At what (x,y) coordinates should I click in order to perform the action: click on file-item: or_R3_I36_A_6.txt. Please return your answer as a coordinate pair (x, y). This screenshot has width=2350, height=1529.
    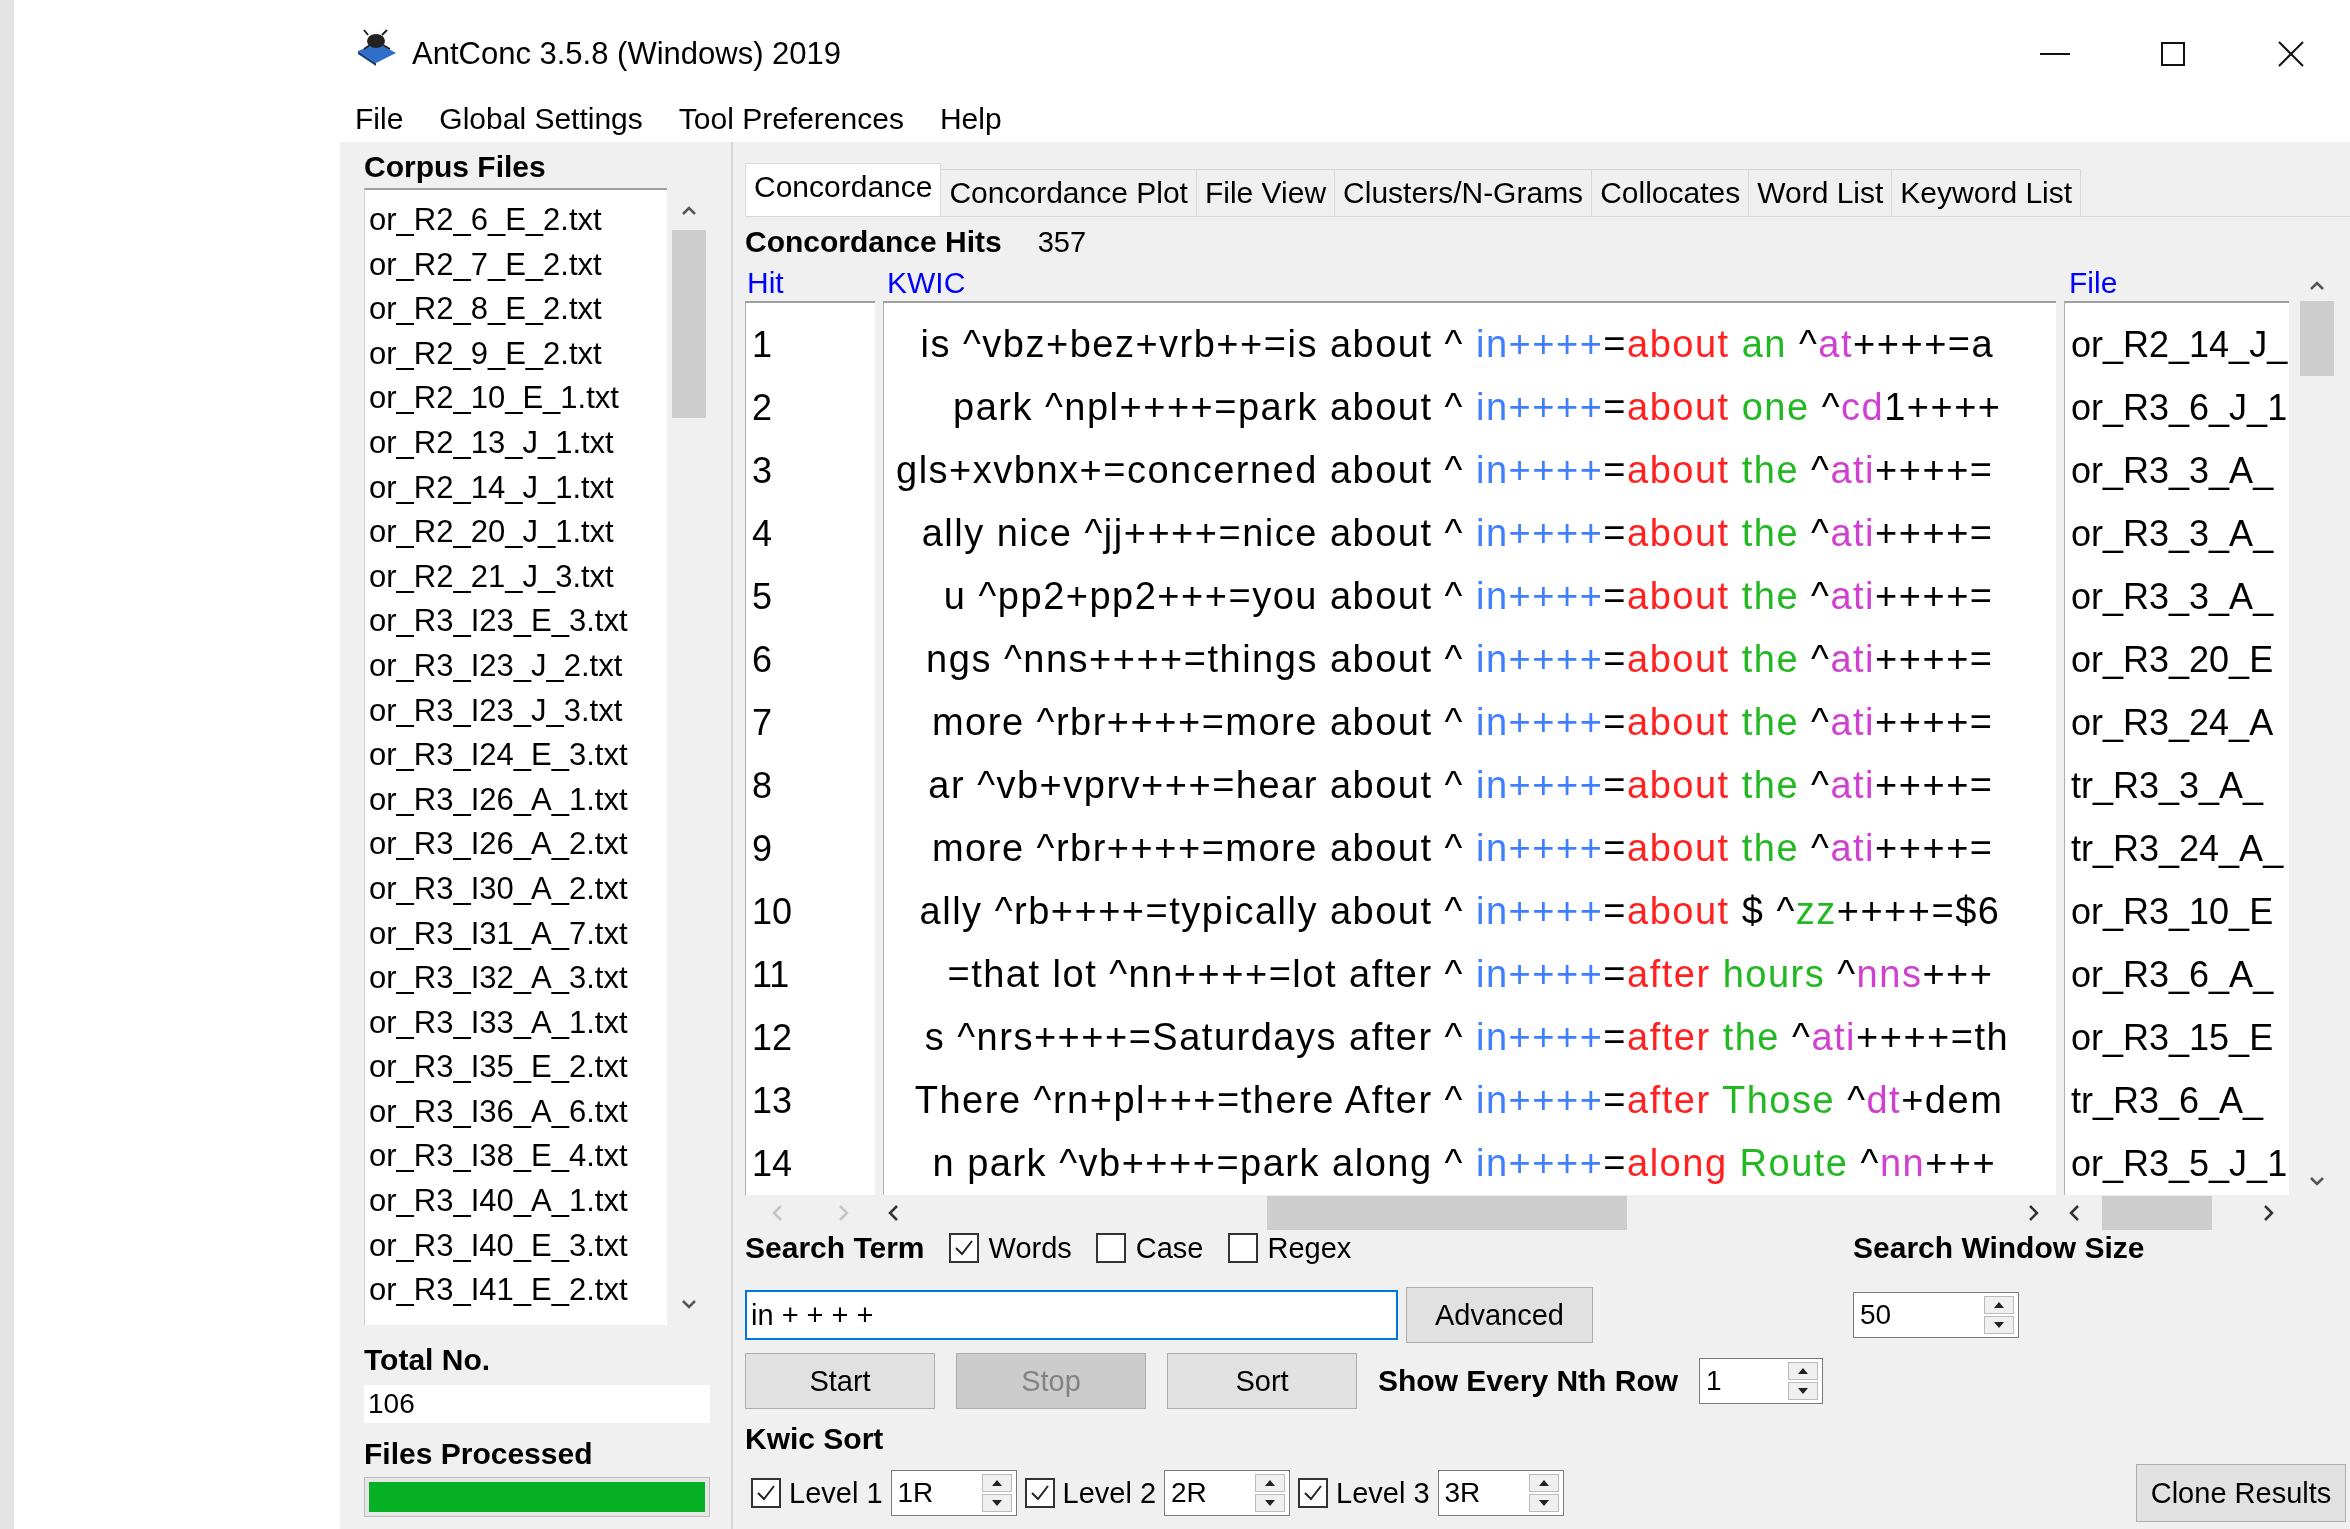
    Looking at the image, I should click on (516, 1112).